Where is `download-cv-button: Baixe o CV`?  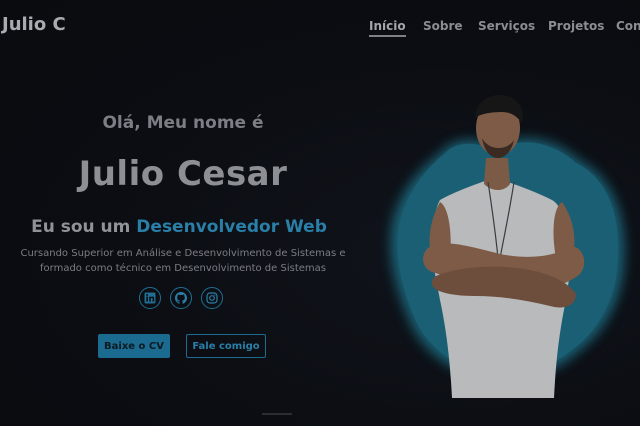
download-cv-button: Baixe o CV is located at coordinates (134, 346).